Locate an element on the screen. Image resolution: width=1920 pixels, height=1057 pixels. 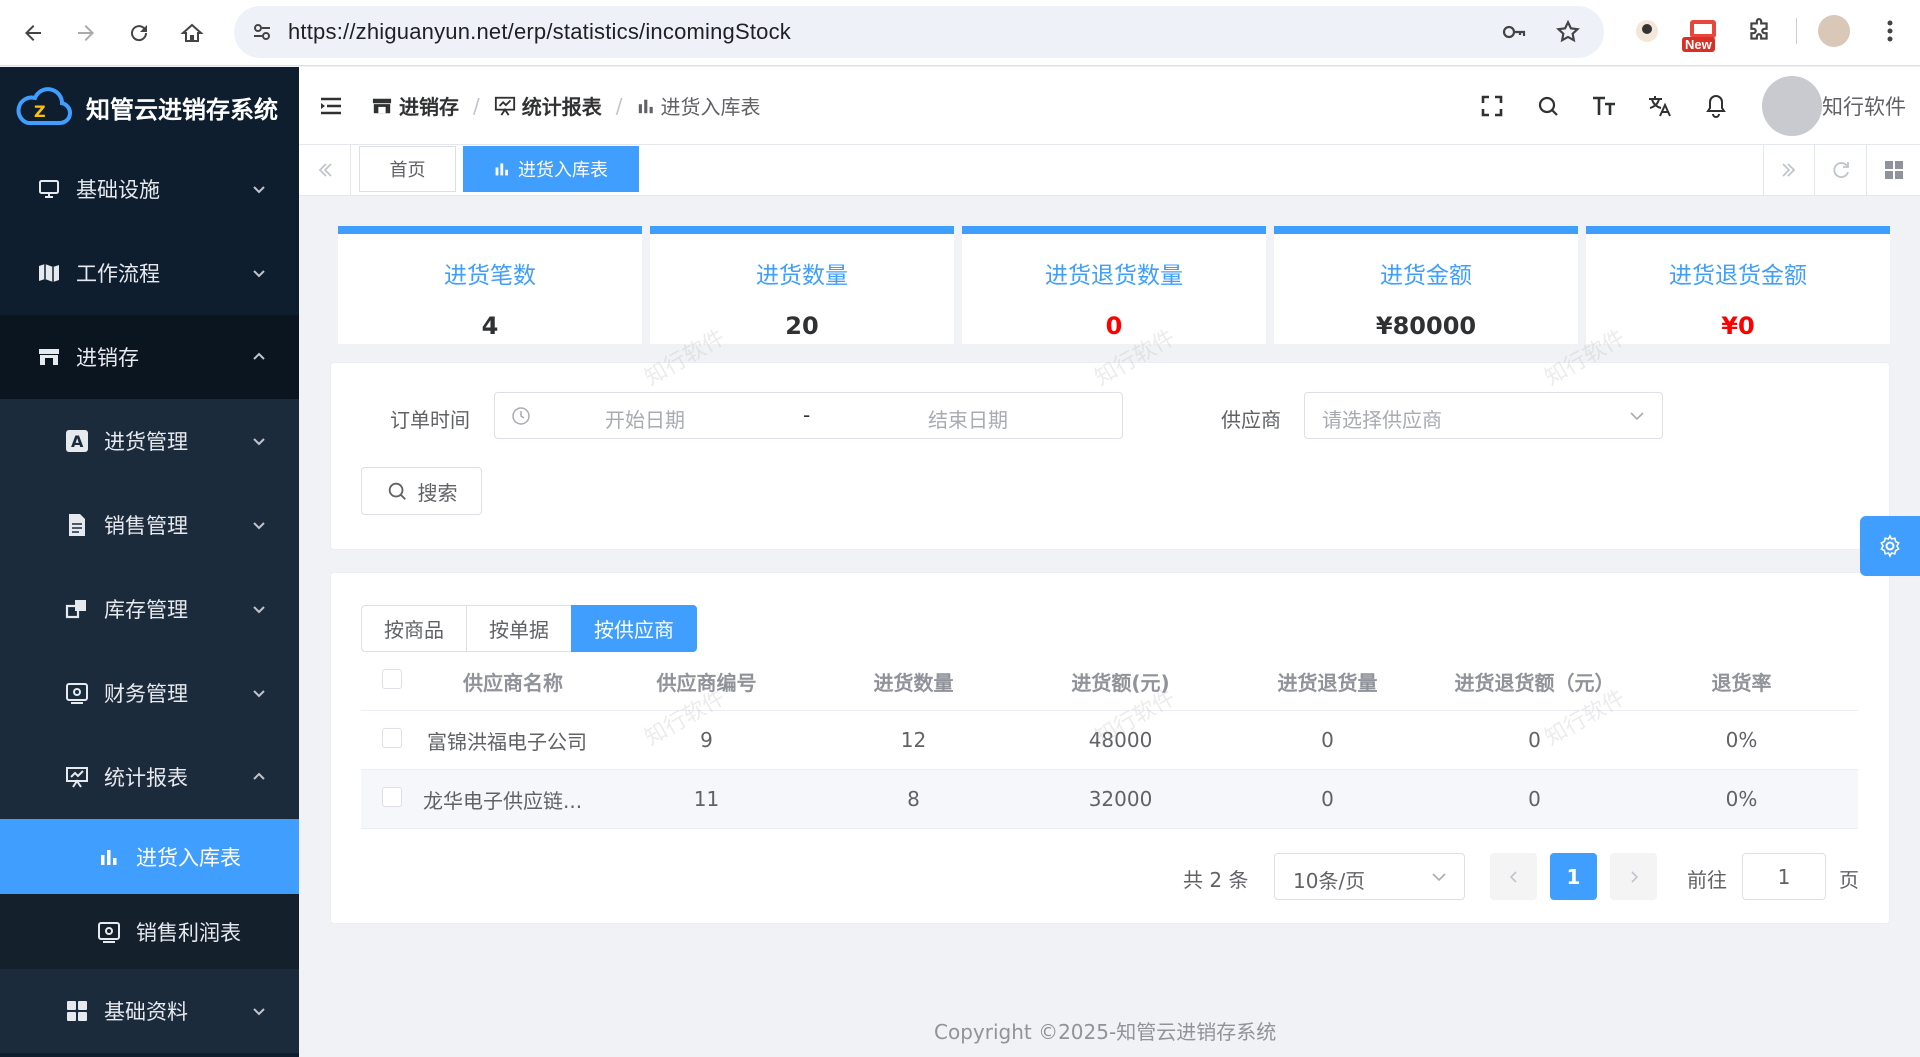
tab-refresh-icon is located at coordinates (1841, 170).